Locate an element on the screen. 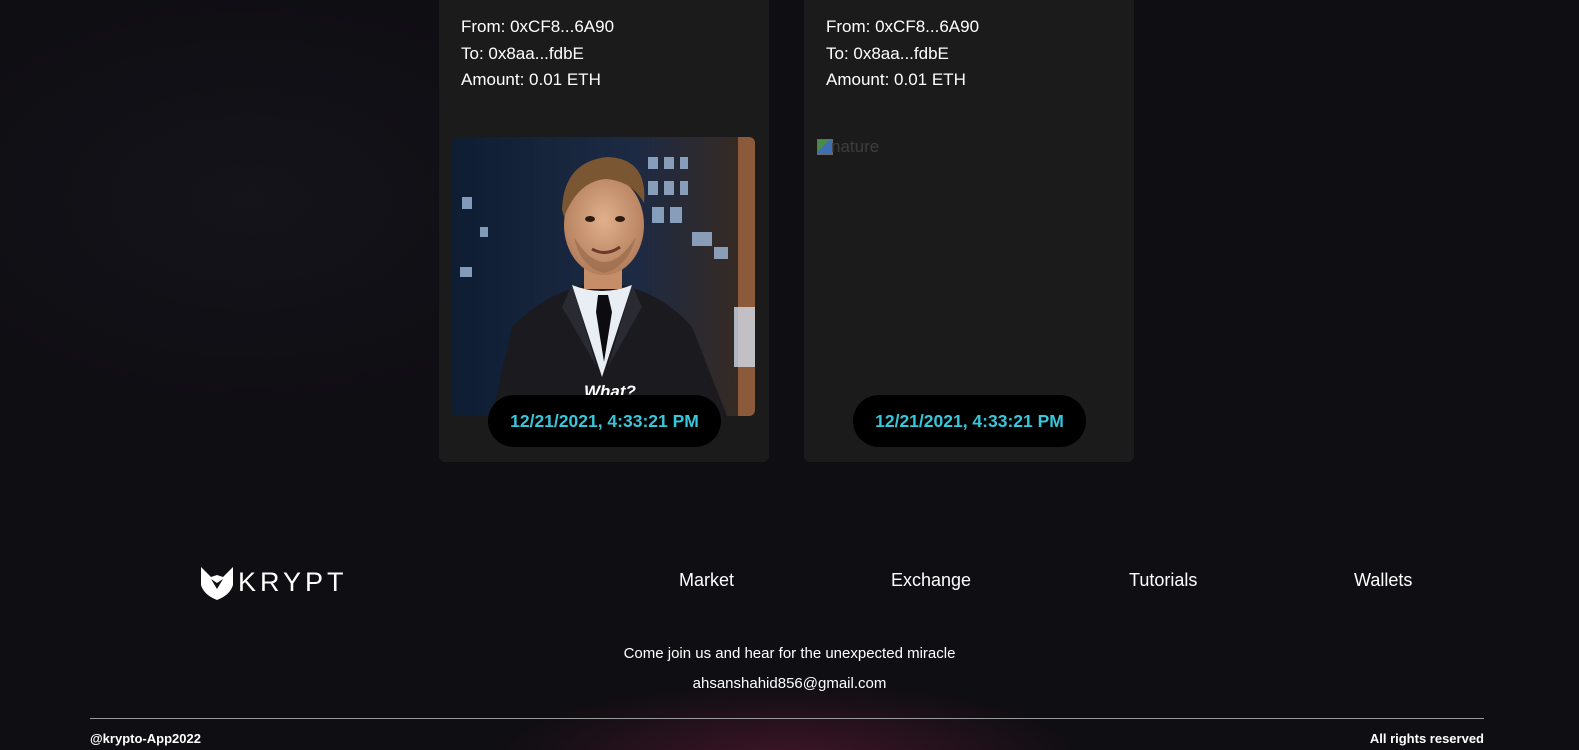 The height and width of the screenshot is (750, 1579). footer-link-wallets: Wallets is located at coordinates (1383, 580).